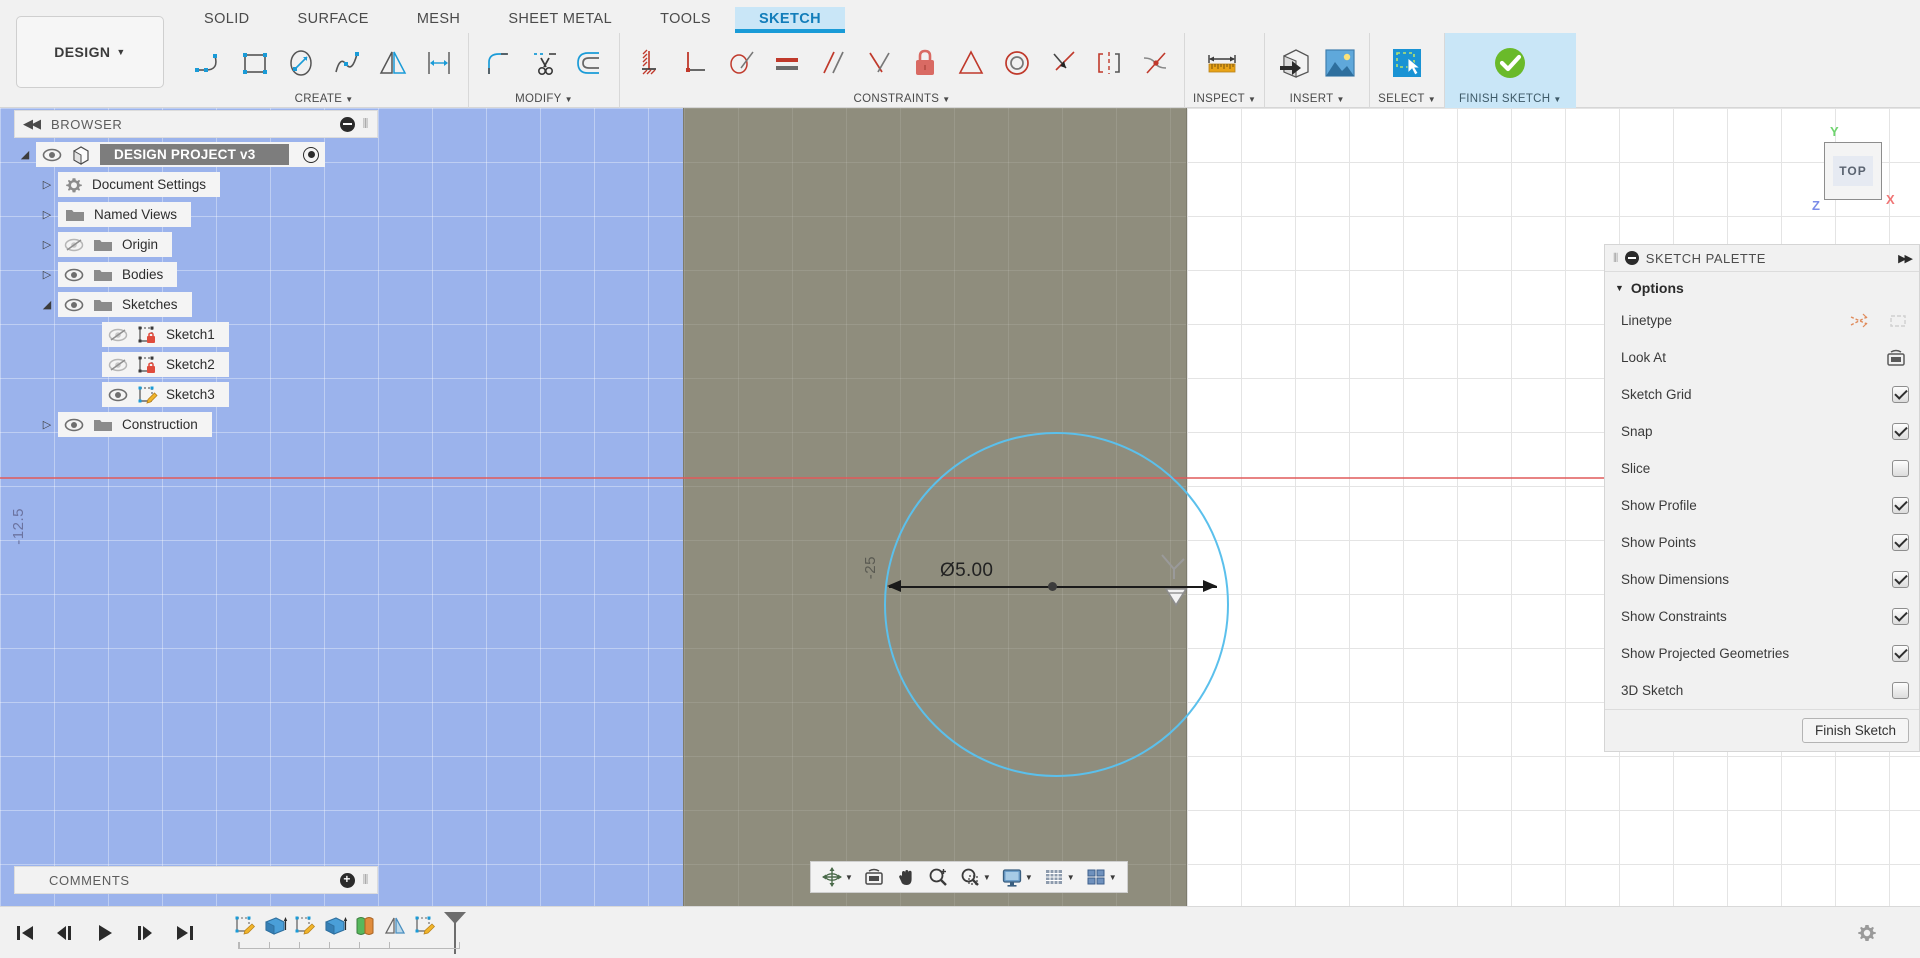 The image size is (1920, 958). I want to click on add-comment-button: +, so click(347, 880).